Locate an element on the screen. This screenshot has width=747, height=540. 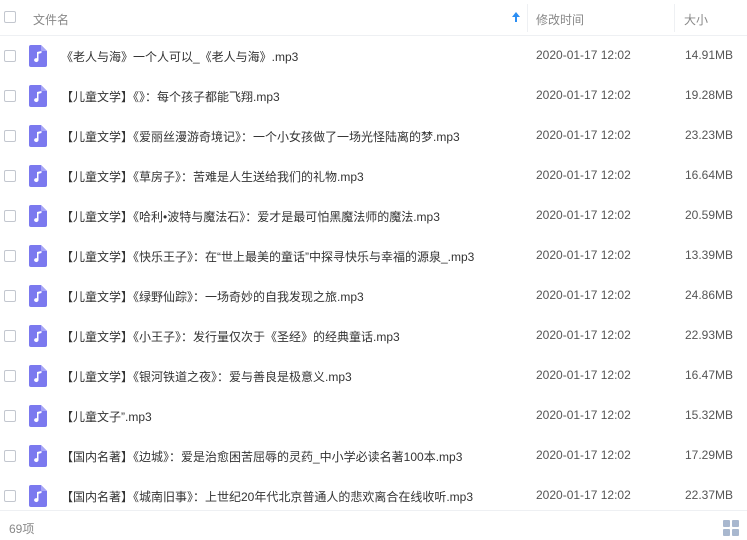
file-size: 16.47MB is located at coordinates (709, 375).